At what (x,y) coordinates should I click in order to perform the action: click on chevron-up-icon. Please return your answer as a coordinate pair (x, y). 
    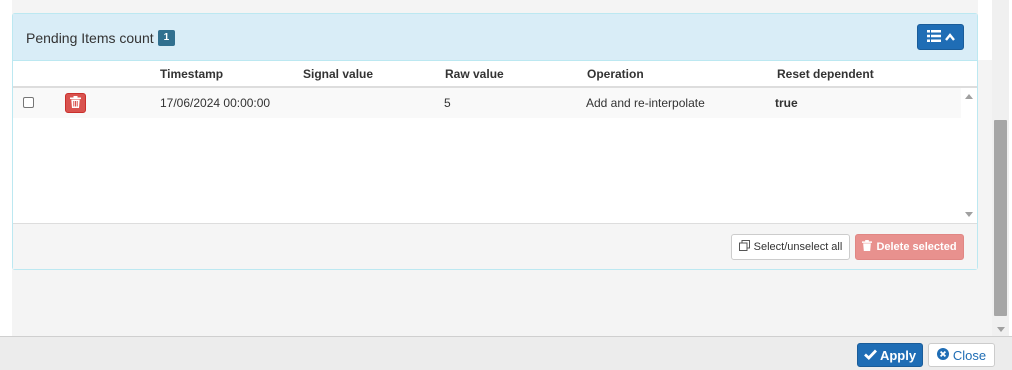
    Looking at the image, I should click on (949, 37).